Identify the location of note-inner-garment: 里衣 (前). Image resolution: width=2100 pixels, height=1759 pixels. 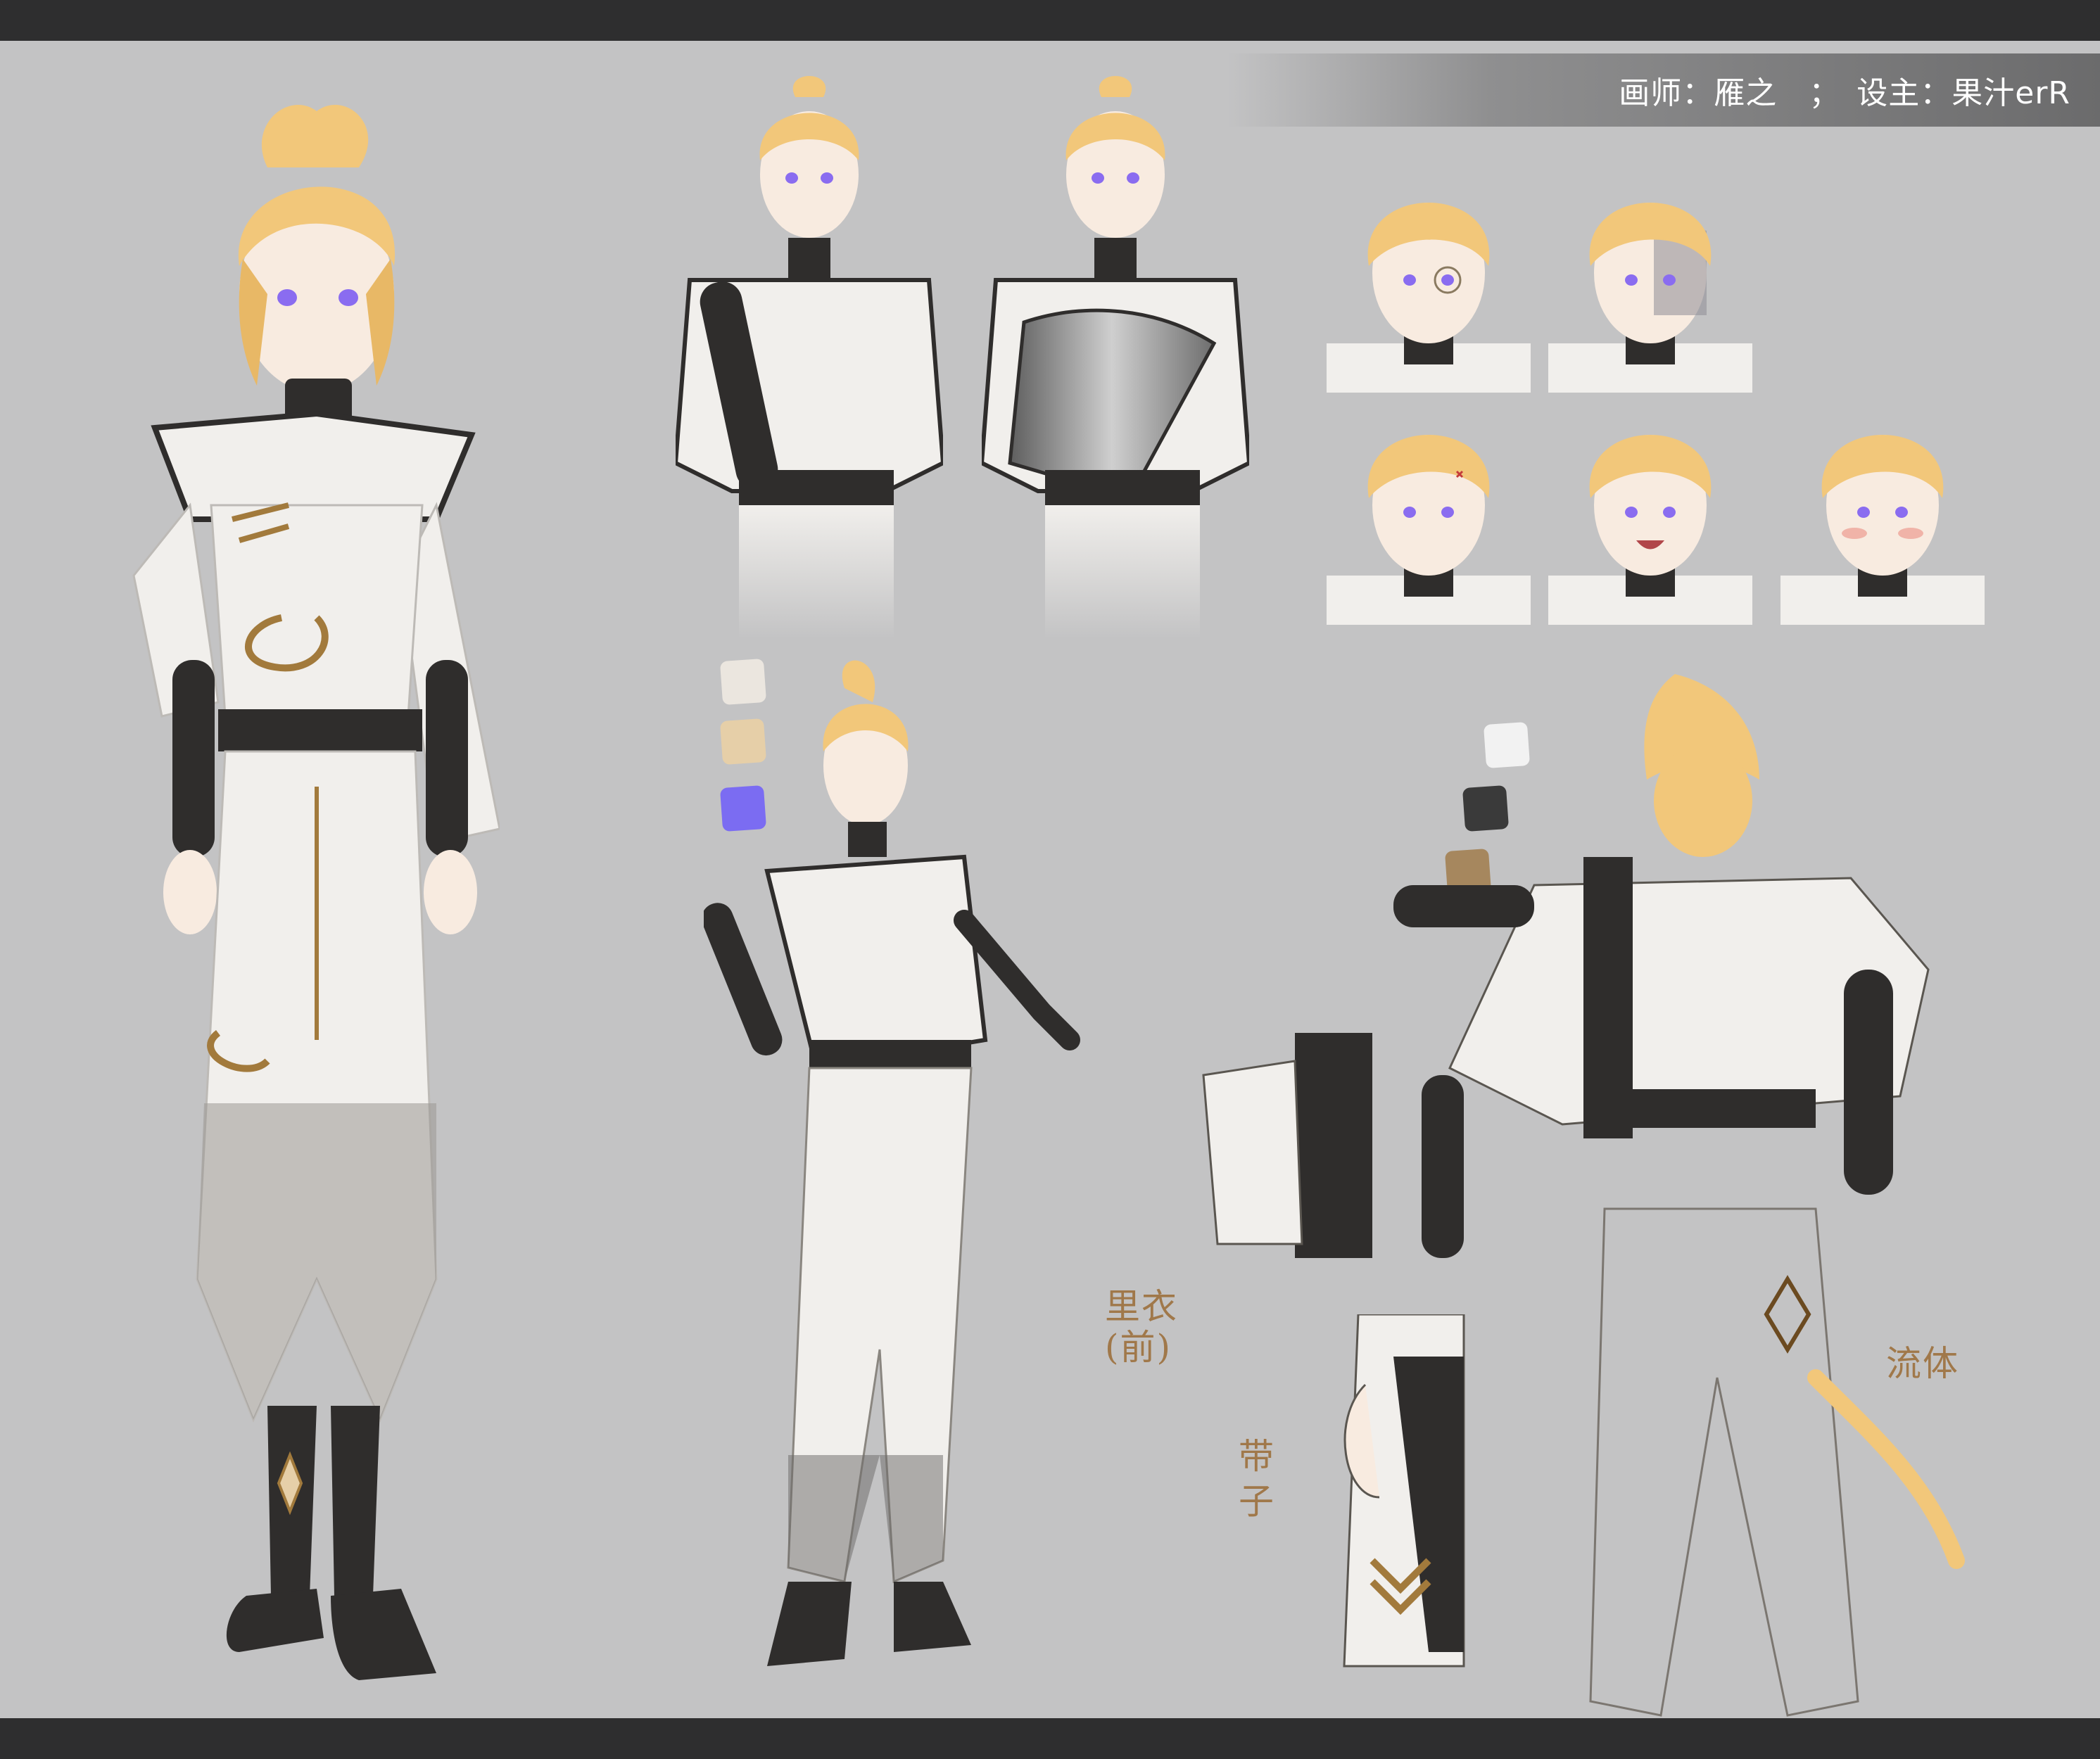
(1142, 1327).